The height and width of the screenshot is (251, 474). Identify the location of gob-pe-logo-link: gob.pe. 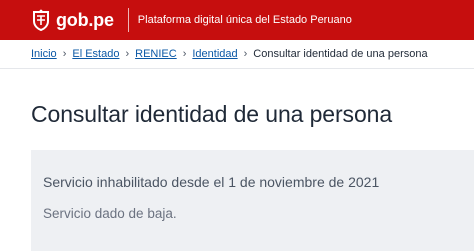
(72, 20).